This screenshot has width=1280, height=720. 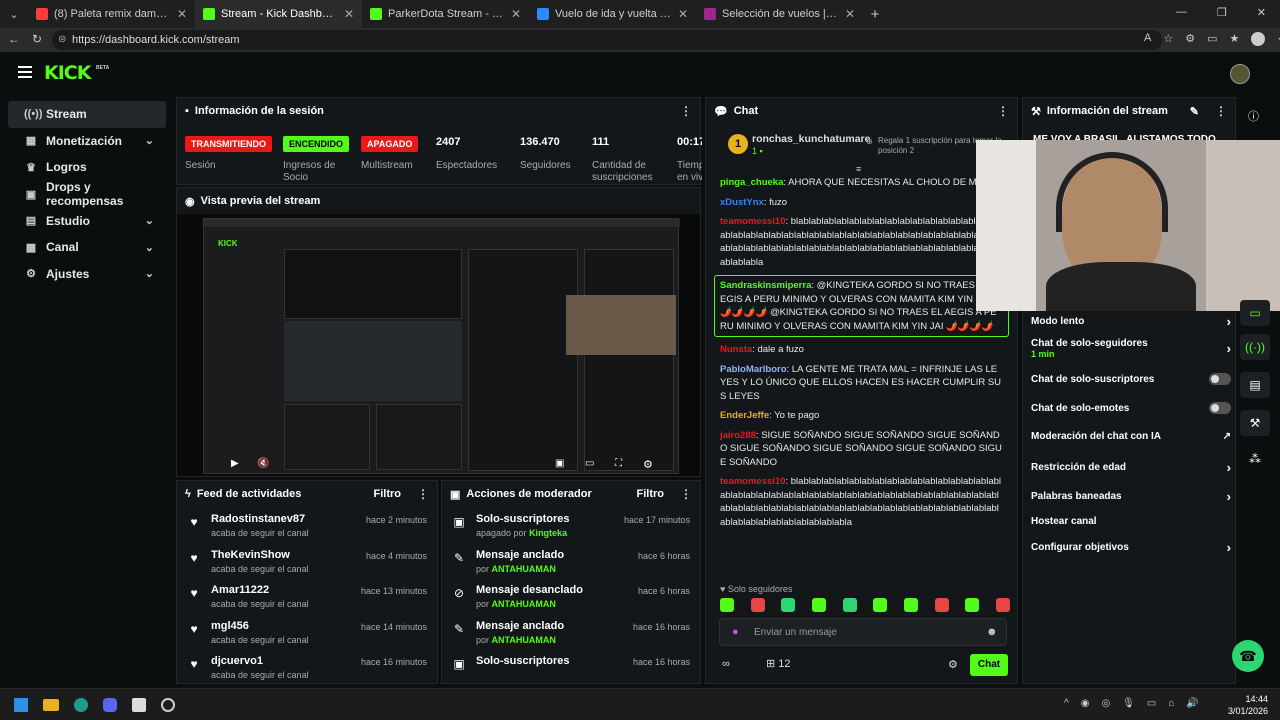 What do you see at coordinates (87, 114) in the screenshot?
I see `sidebar-item: ((•)) Stream` at bounding box center [87, 114].